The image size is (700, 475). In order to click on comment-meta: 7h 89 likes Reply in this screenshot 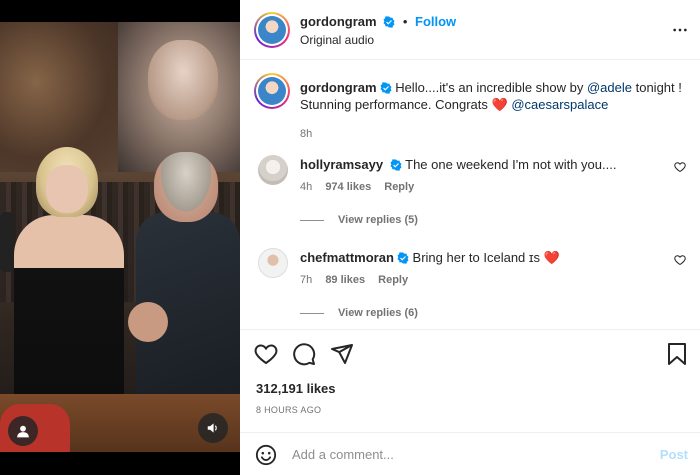, I will do `click(359, 280)`.